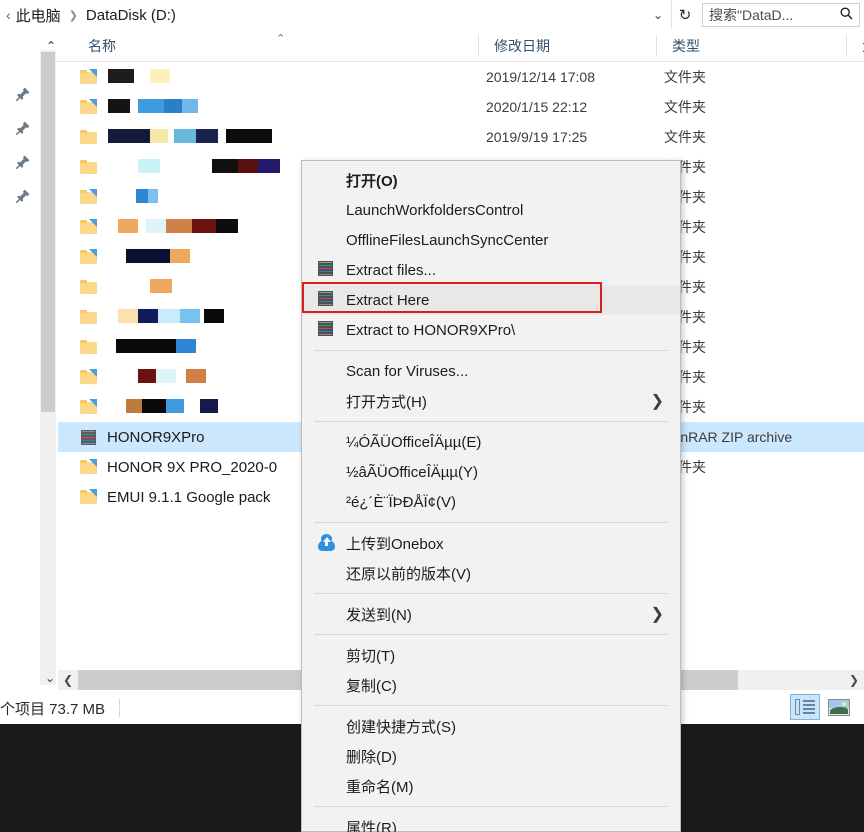 This screenshot has width=864, height=832. What do you see at coordinates (537, 137) in the screenshot?
I see `file-date-cell: 2019/9/19 17:25` at bounding box center [537, 137].